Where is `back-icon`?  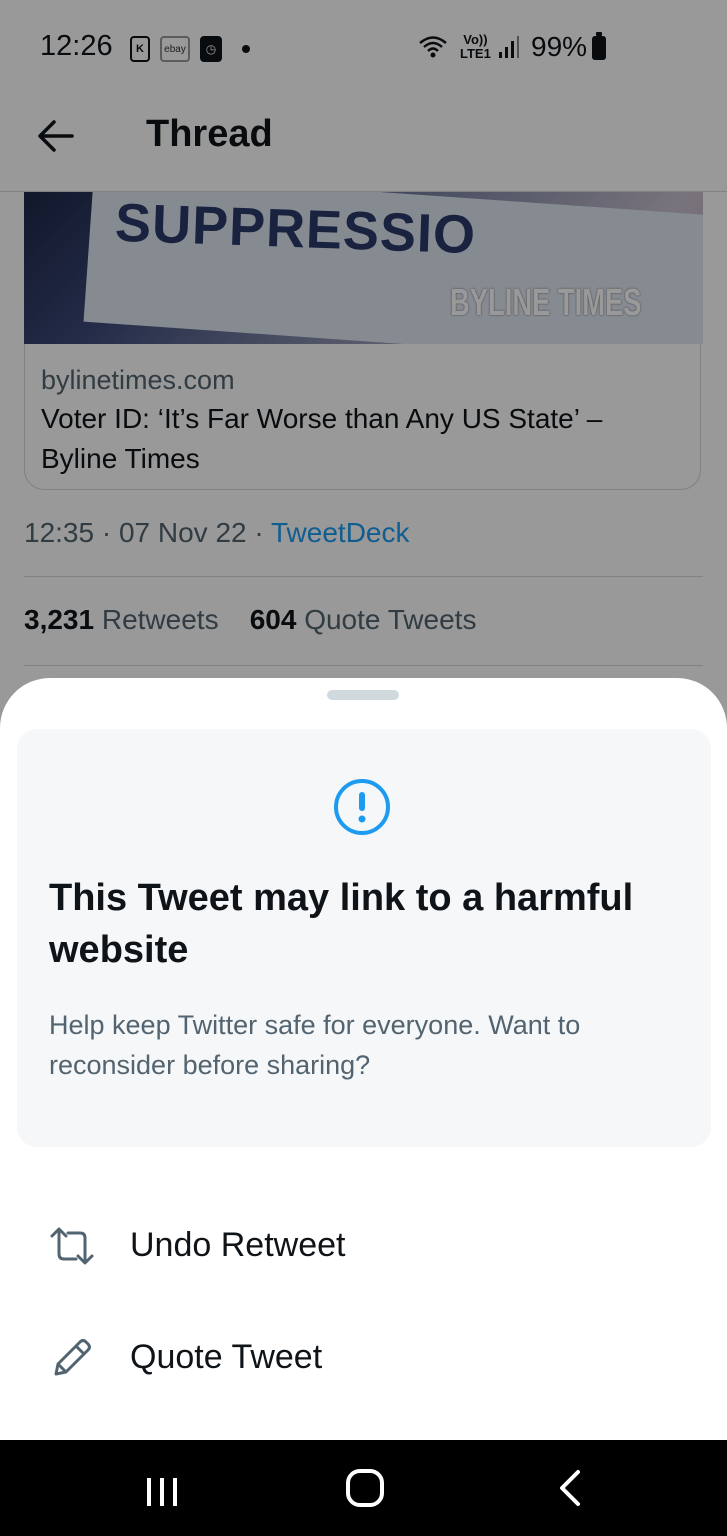
back-icon is located at coordinates (570, 1488).